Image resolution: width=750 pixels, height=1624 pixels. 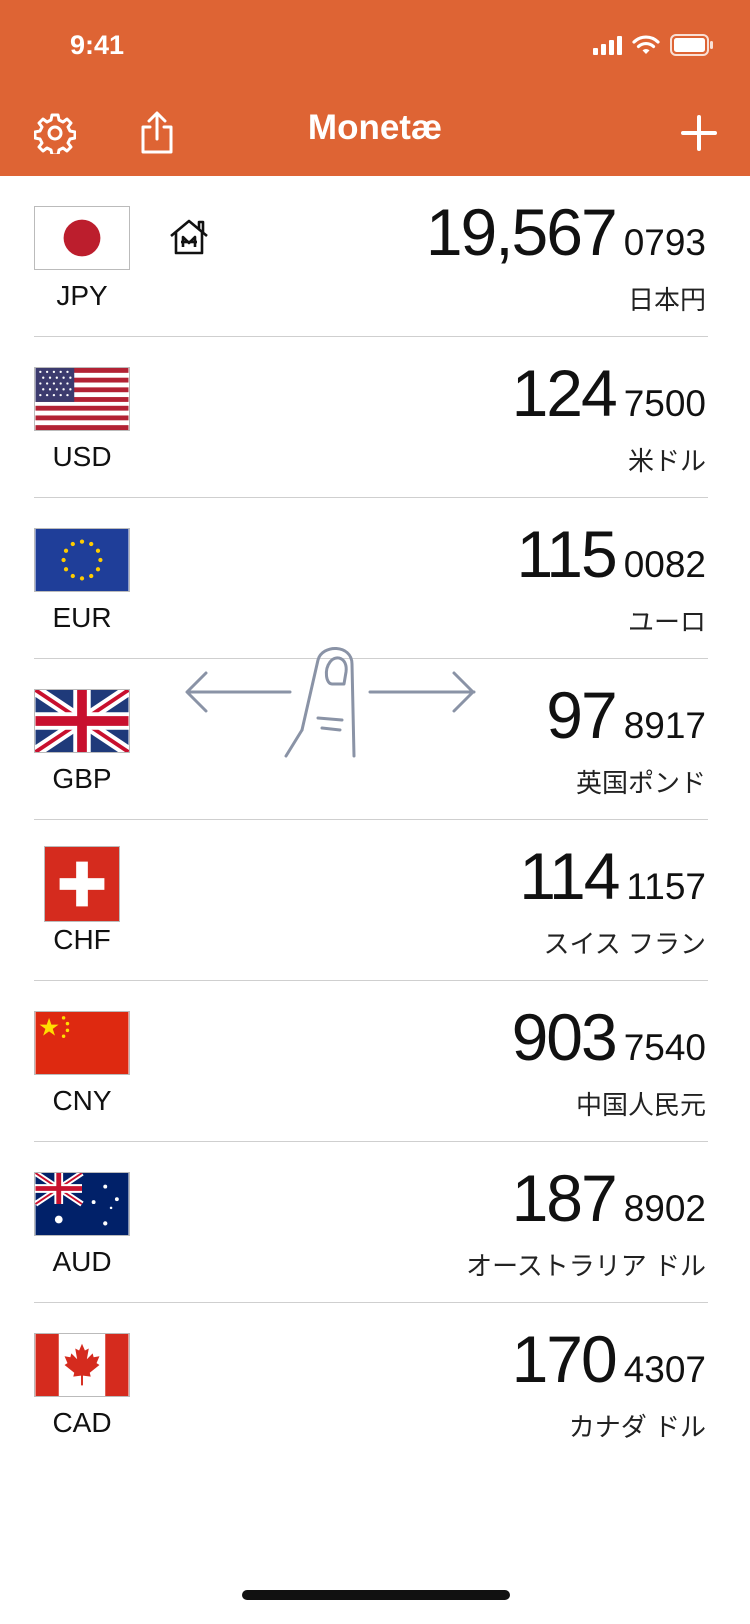 What do you see at coordinates (586, 1266) in the screenshot?
I see `currency-name: オーストラリア ドル` at bounding box center [586, 1266].